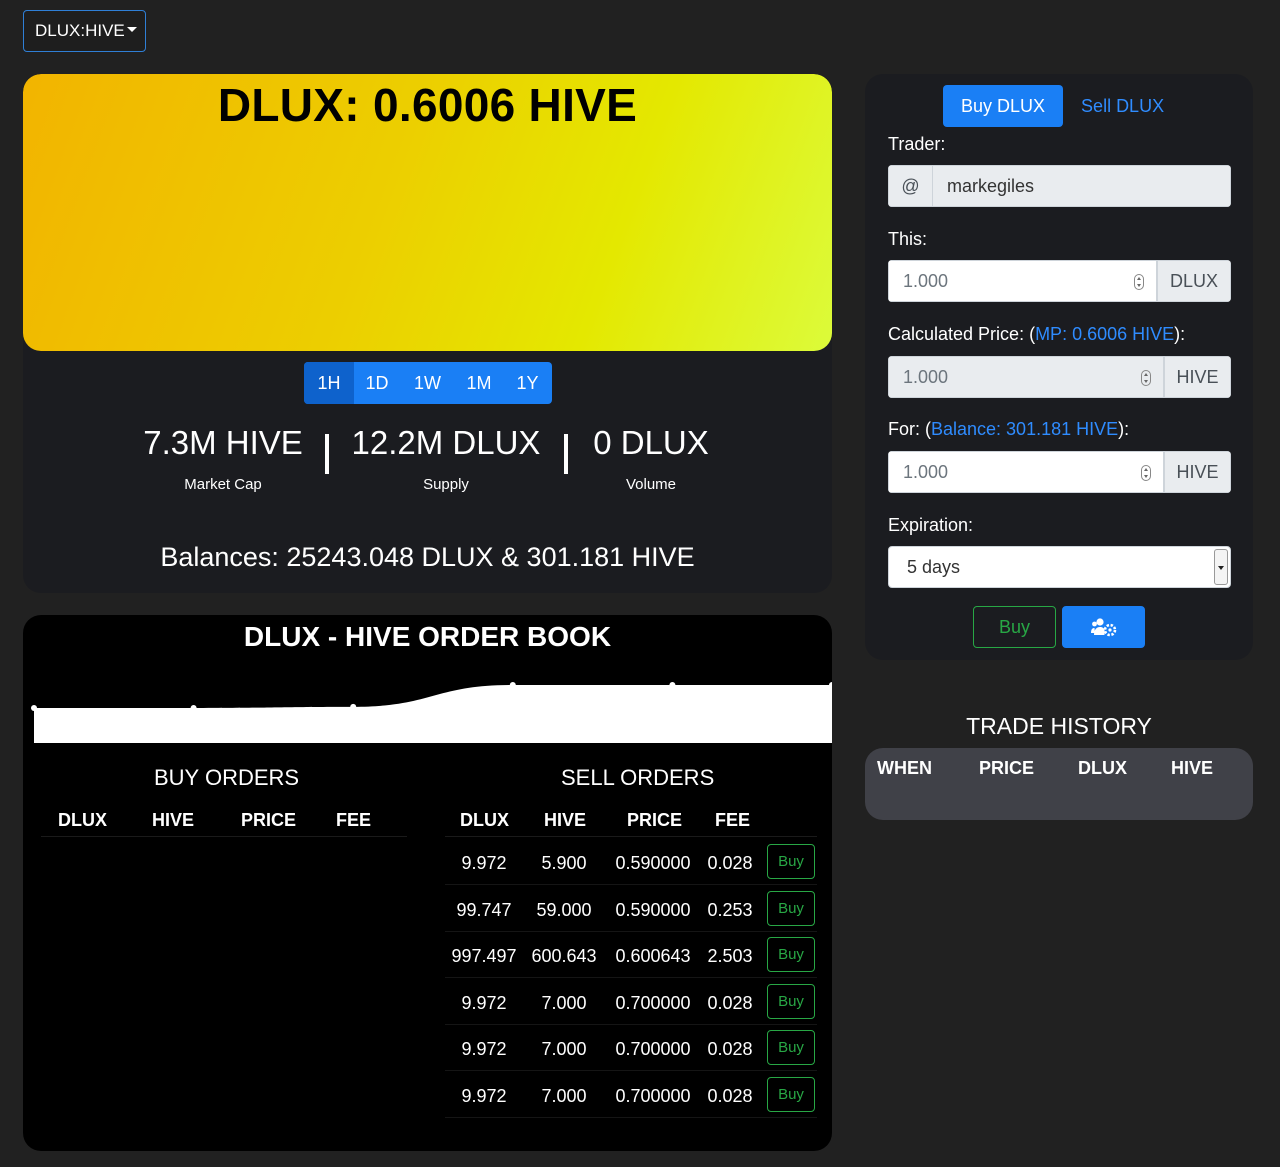  What do you see at coordinates (1059, 726) in the screenshot?
I see `trade-history-title: TRADE HISTORY` at bounding box center [1059, 726].